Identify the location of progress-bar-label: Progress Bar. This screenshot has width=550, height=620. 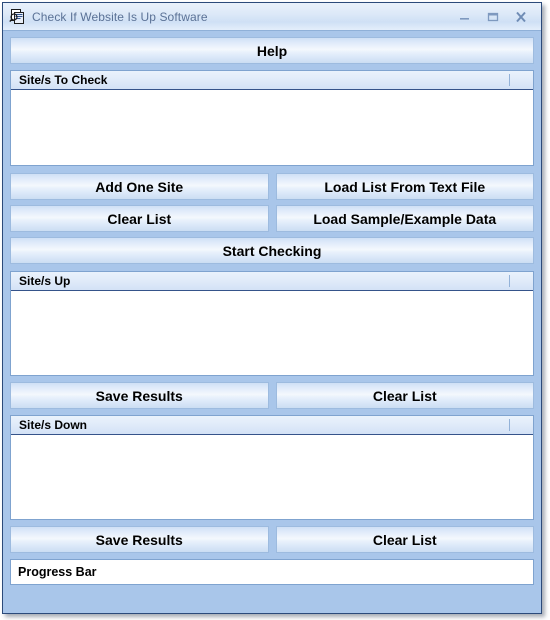
(57, 572).